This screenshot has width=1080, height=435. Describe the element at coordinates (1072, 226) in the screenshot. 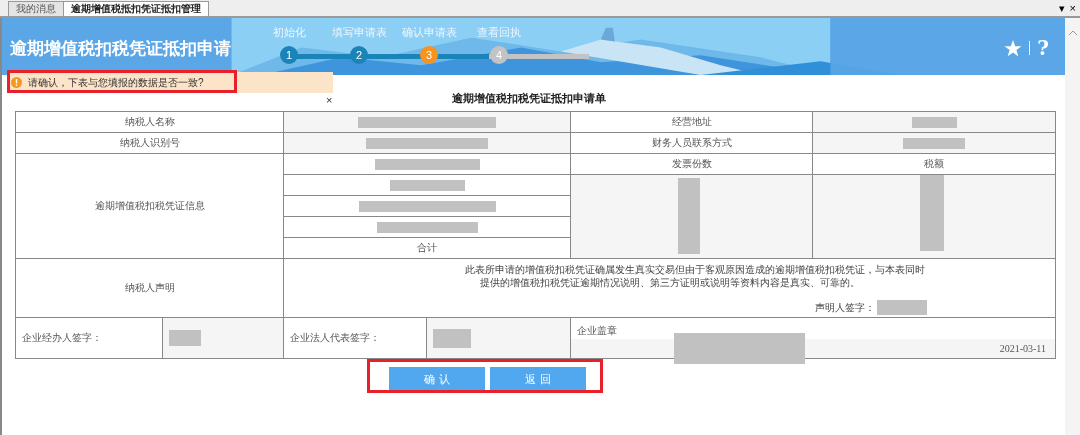

I see `scrollbar` at that location.